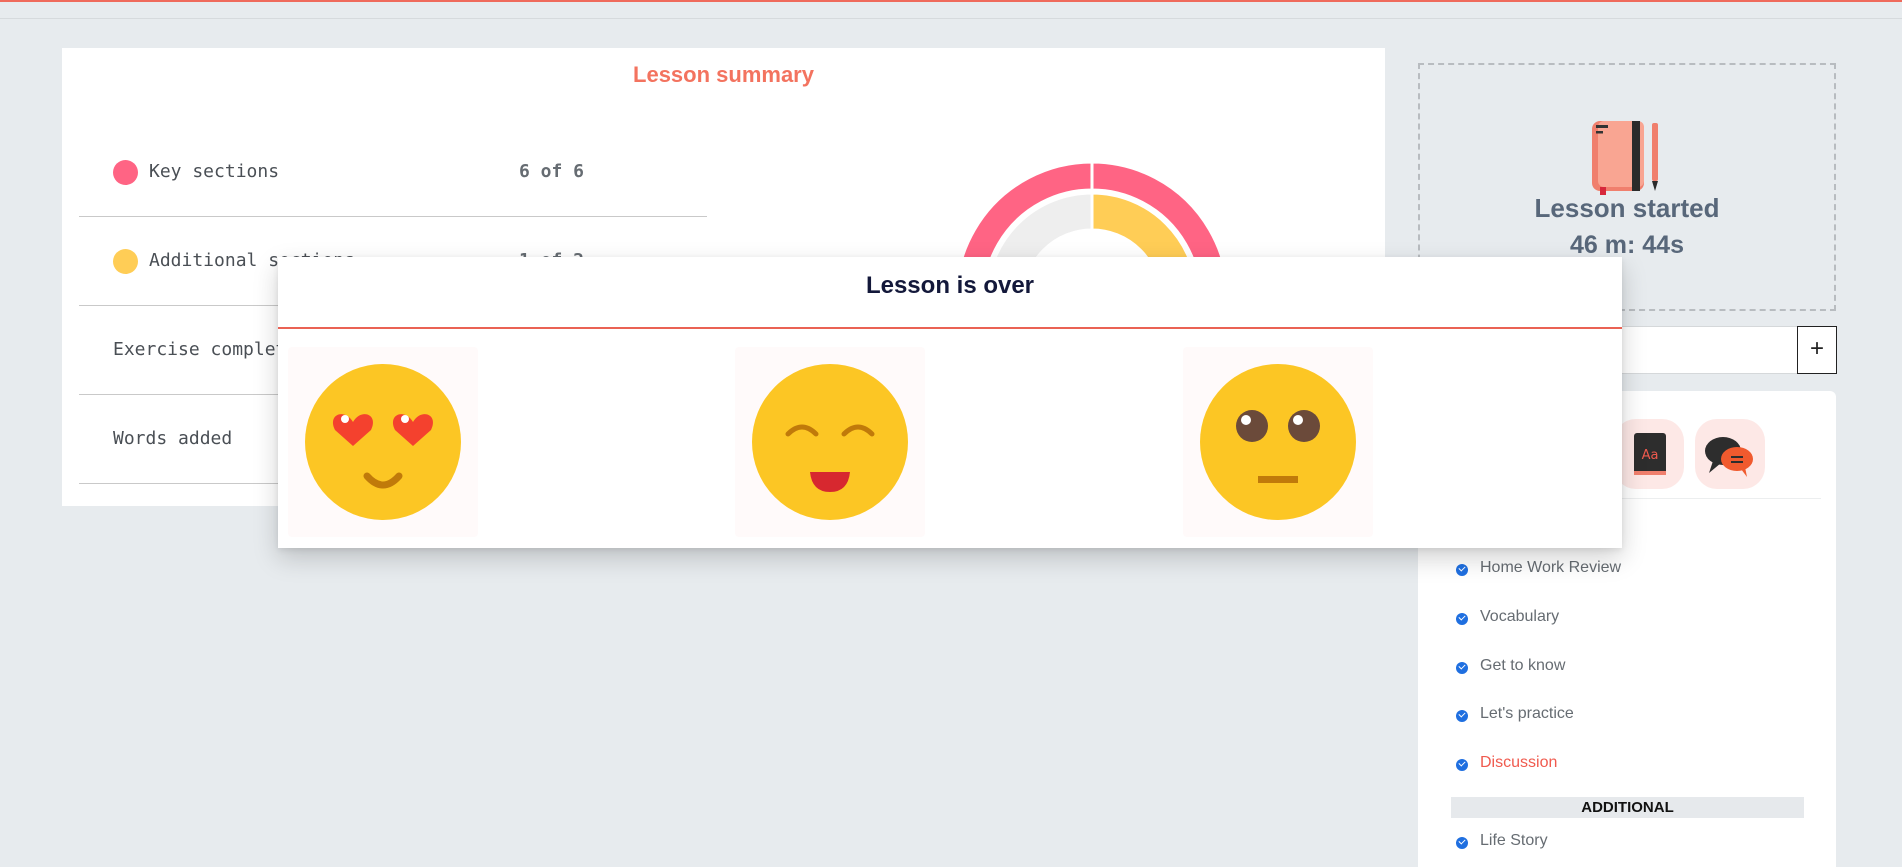 This screenshot has height=867, width=1902. I want to click on smiling-emoji-icon, so click(830, 442).